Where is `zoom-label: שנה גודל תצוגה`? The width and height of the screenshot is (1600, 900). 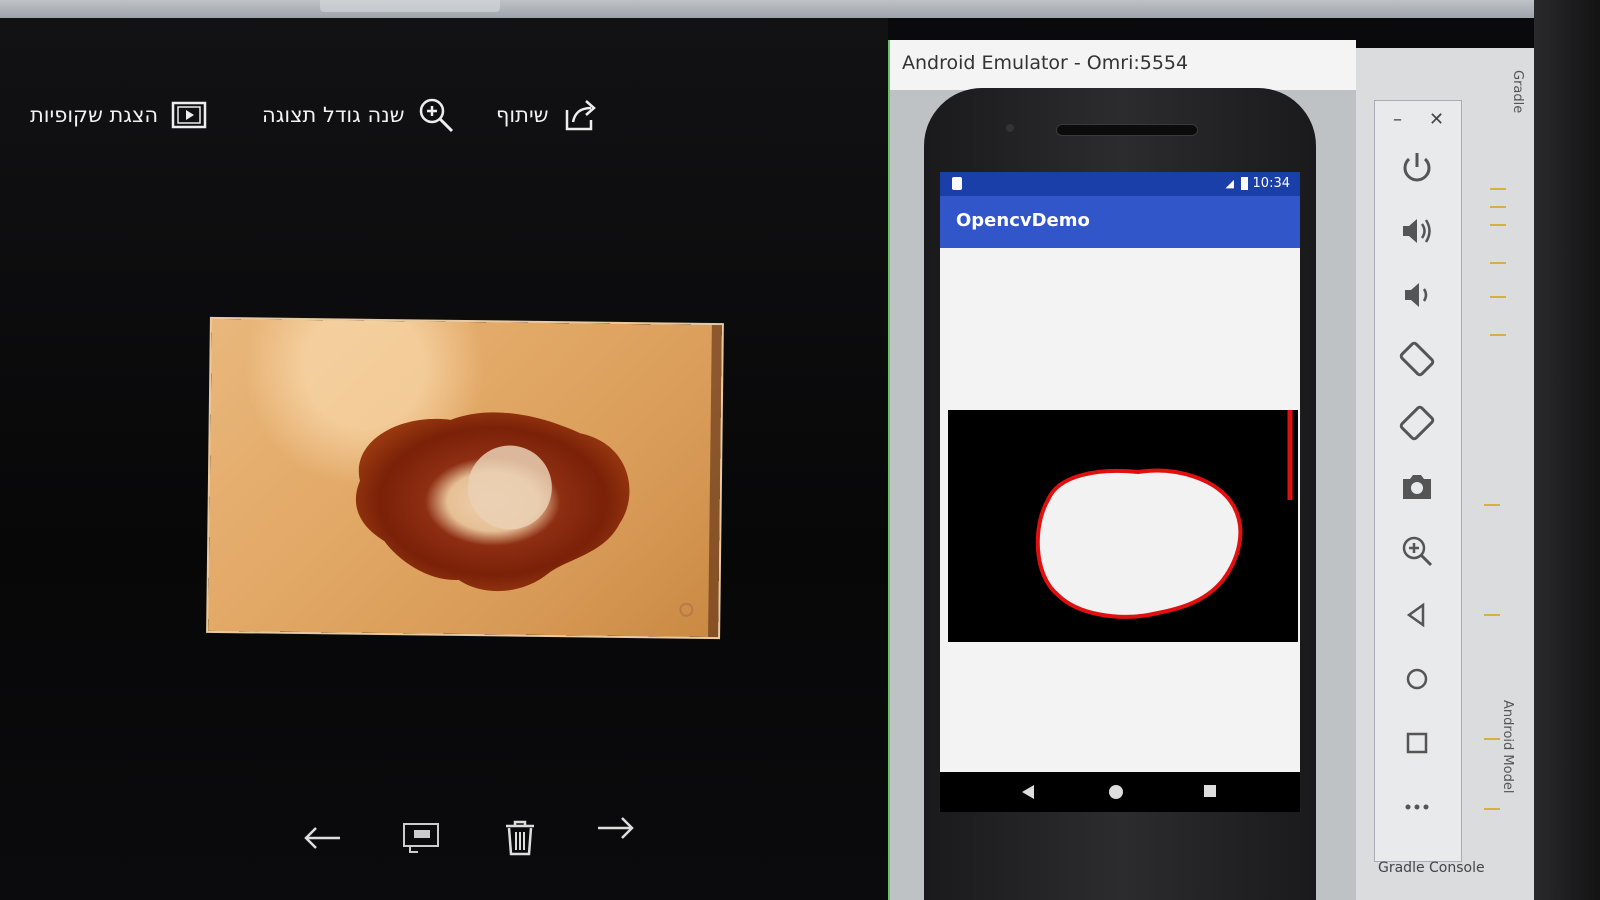
zoom-label: שנה גודל תצוגה is located at coordinates (333, 115).